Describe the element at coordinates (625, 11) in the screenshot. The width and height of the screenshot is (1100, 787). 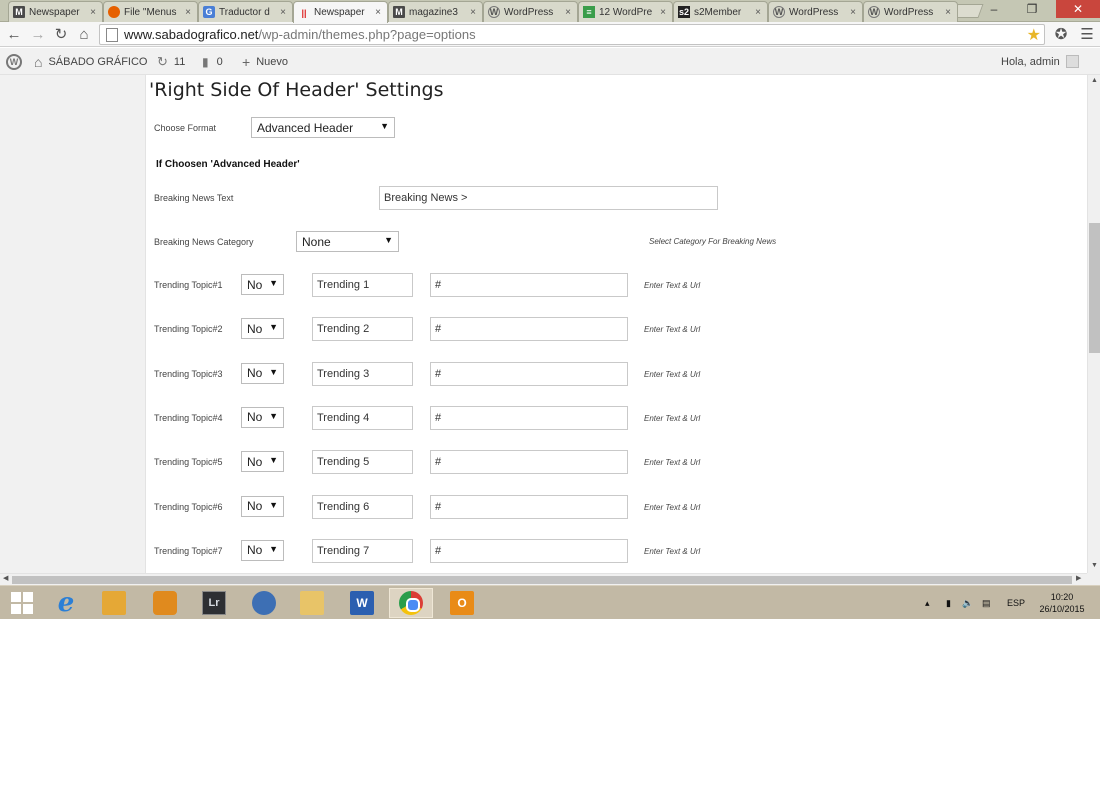
I see `browser-tab: ≡ 12 WordPre ×` at that location.